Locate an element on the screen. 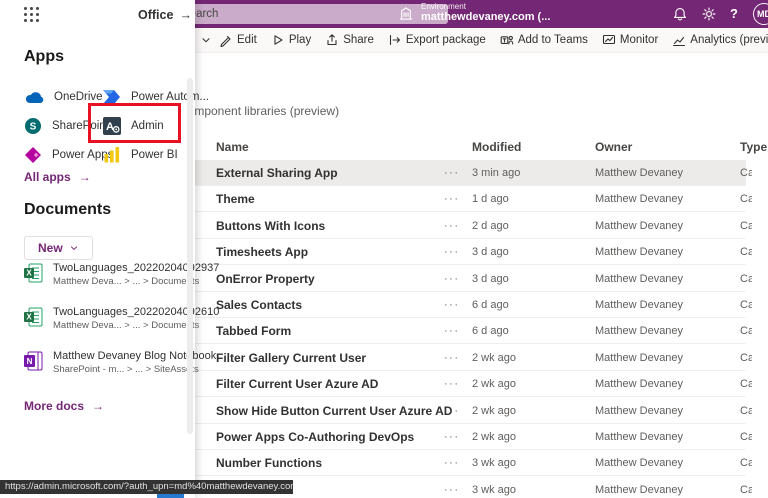 This screenshot has height=498, width=768. column-header-owner: Owner is located at coordinates (613, 147).